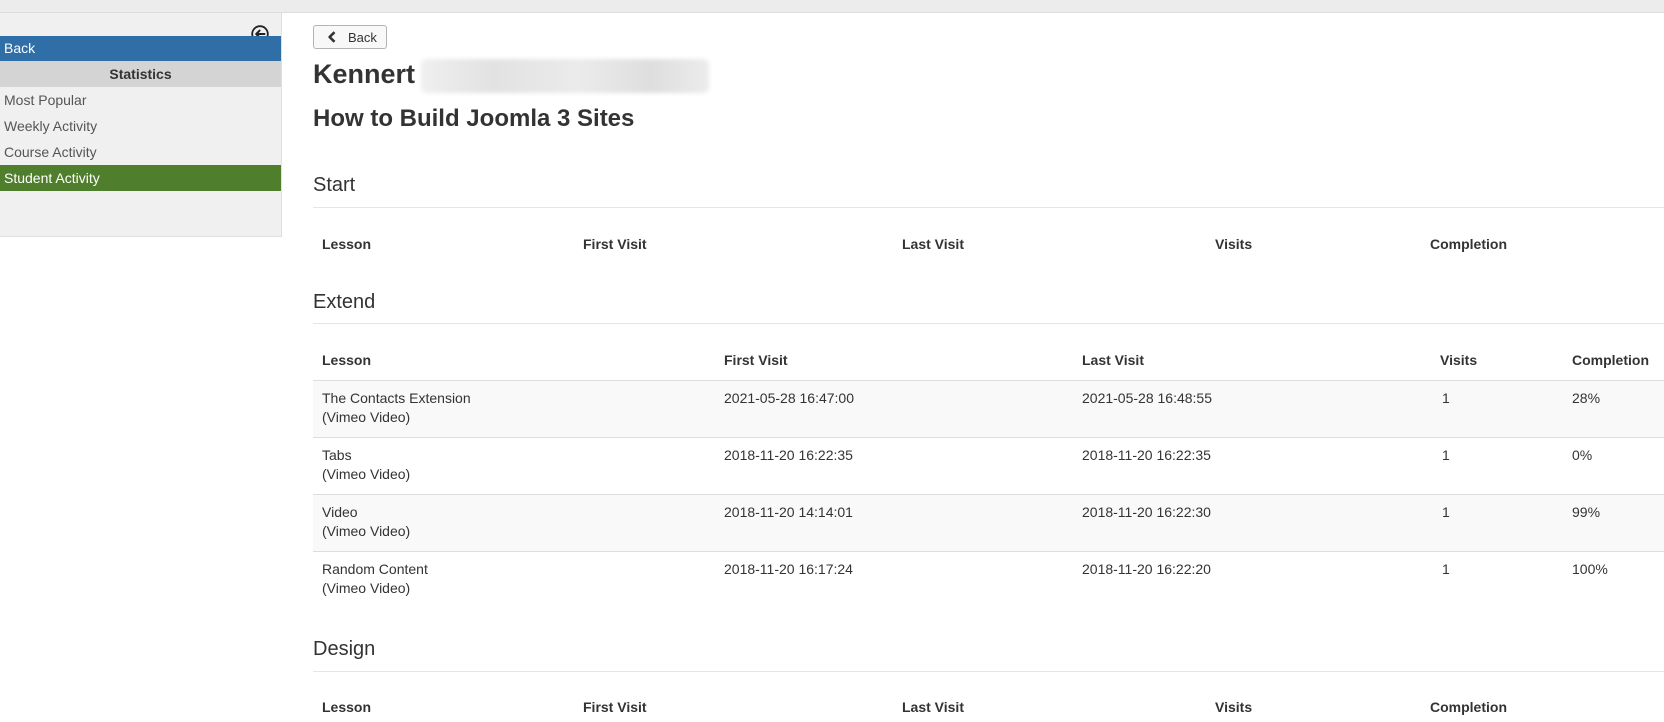  I want to click on last-visit-cell: 2021-05-28 16:48:55, so click(1147, 398).